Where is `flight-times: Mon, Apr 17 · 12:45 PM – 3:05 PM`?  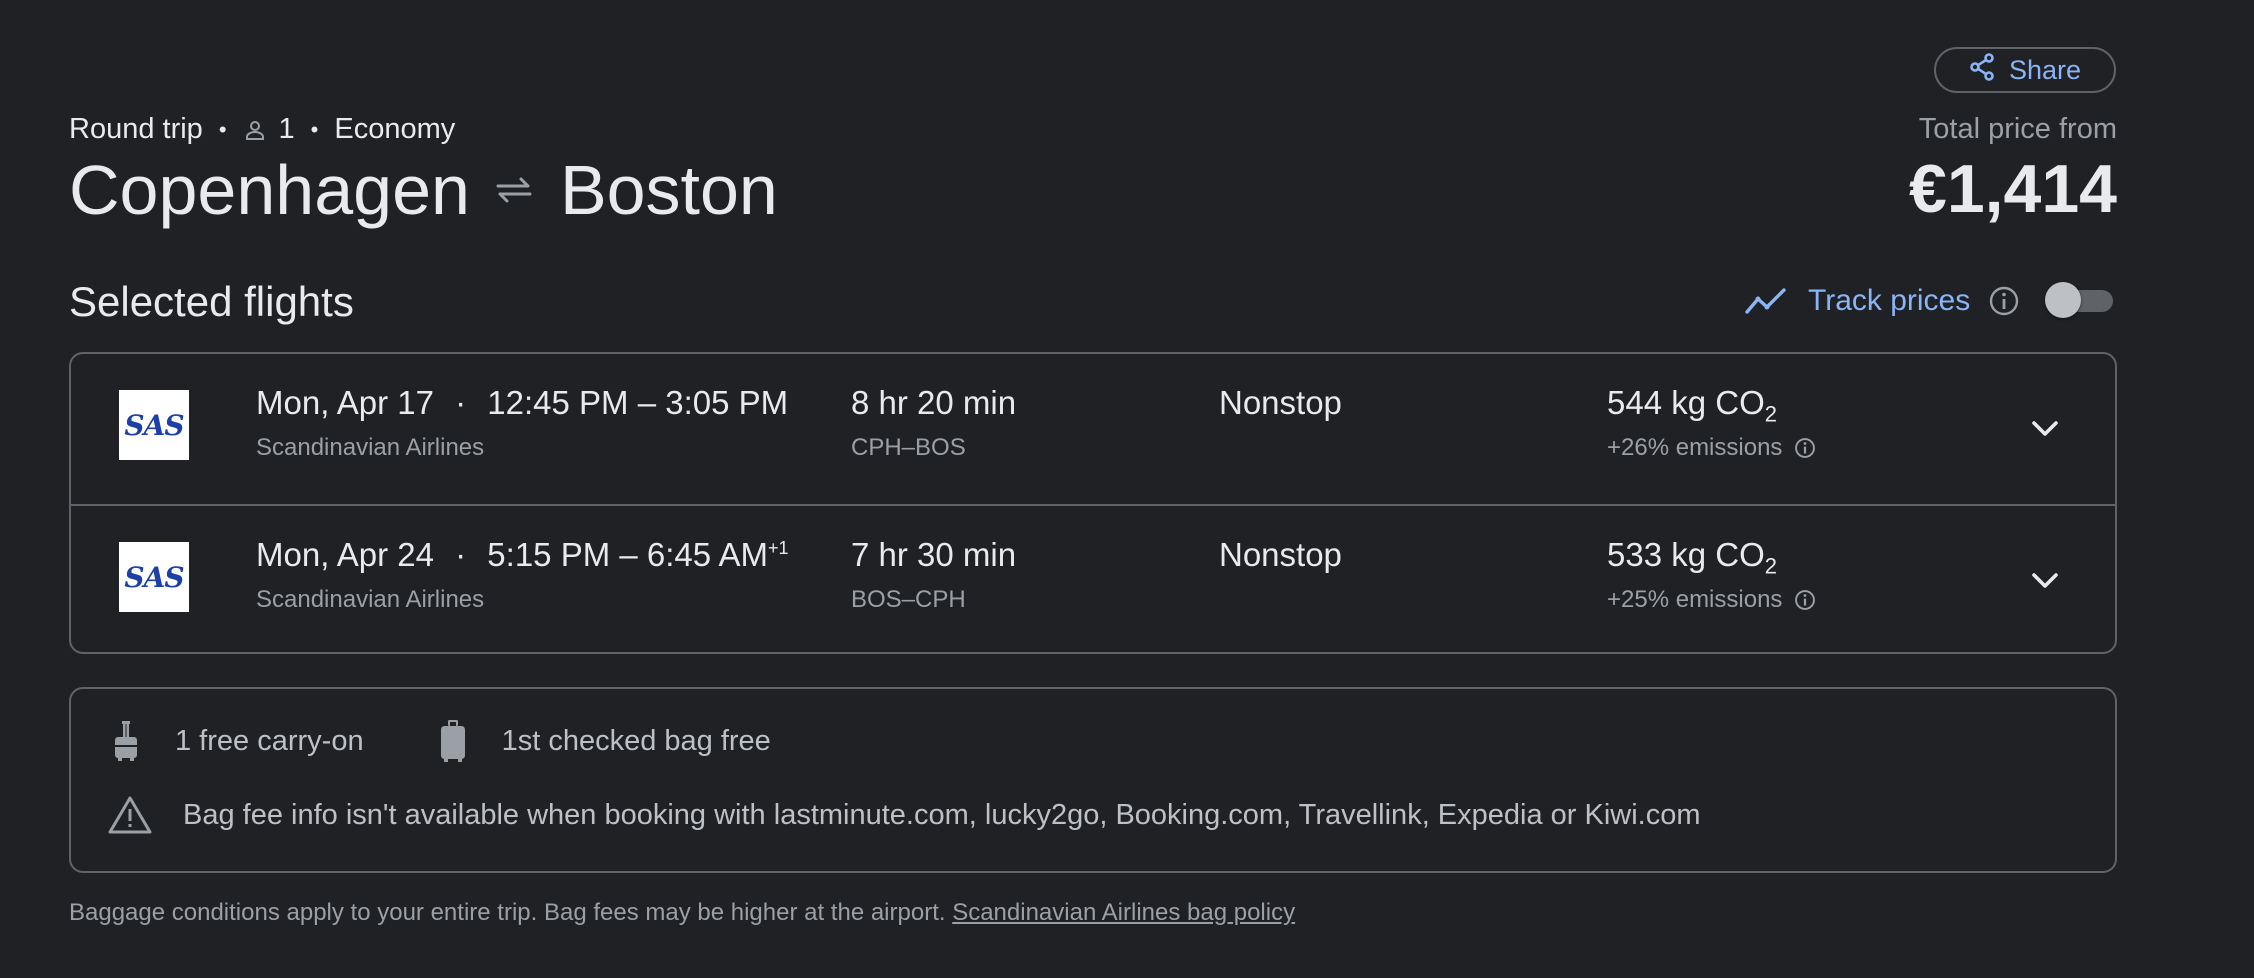 flight-times: Mon, Apr 17 · 12:45 PM – 3:05 PM is located at coordinates (522, 402).